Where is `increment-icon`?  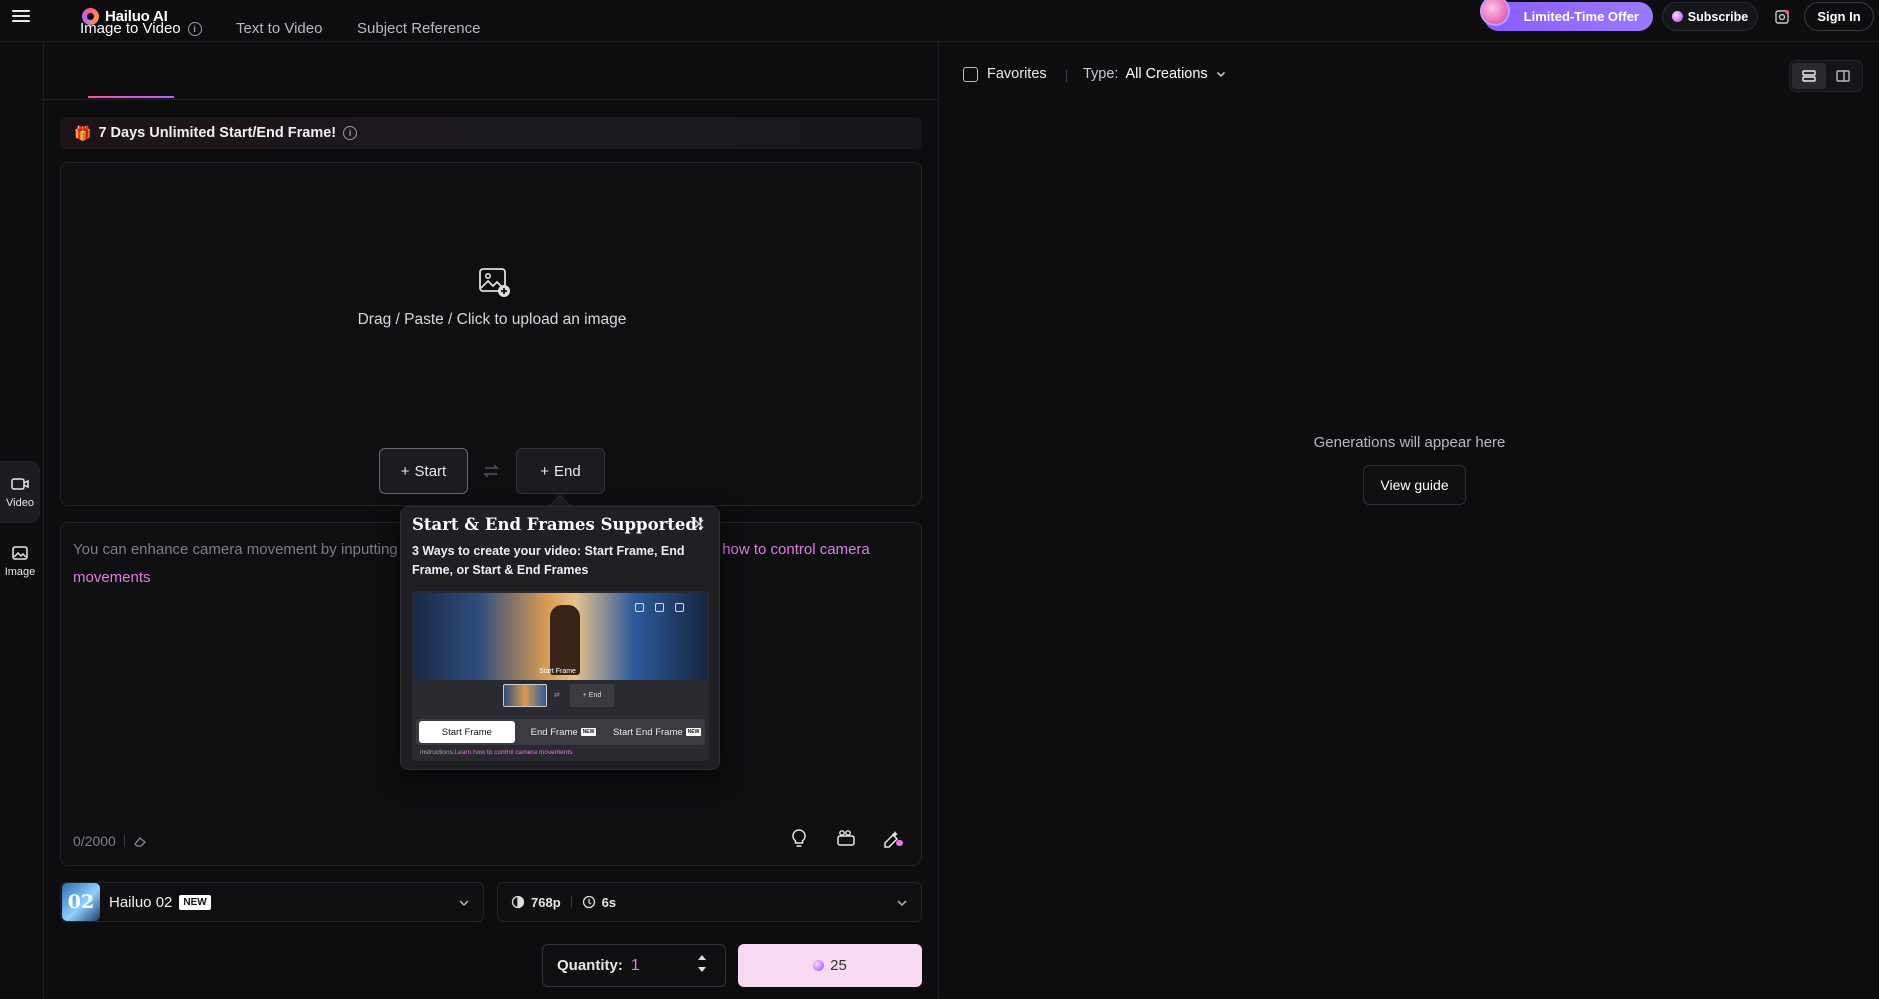
increment-icon is located at coordinates (702, 957).